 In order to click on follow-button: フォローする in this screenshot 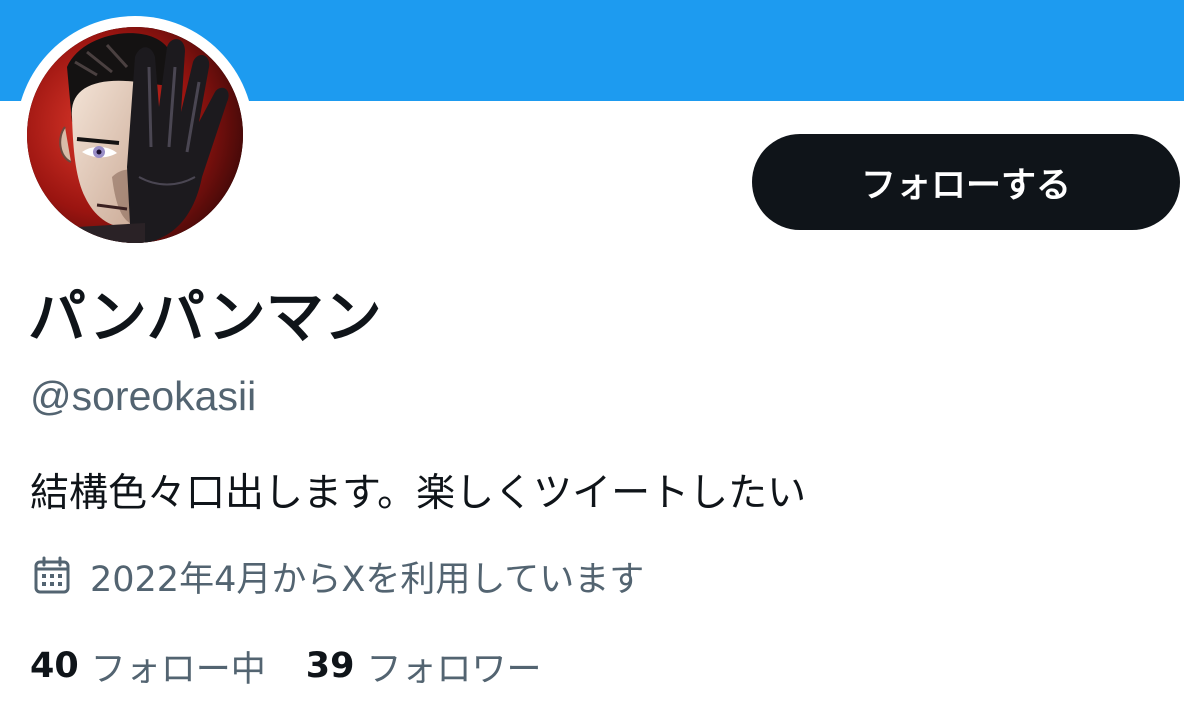, I will do `click(966, 182)`.